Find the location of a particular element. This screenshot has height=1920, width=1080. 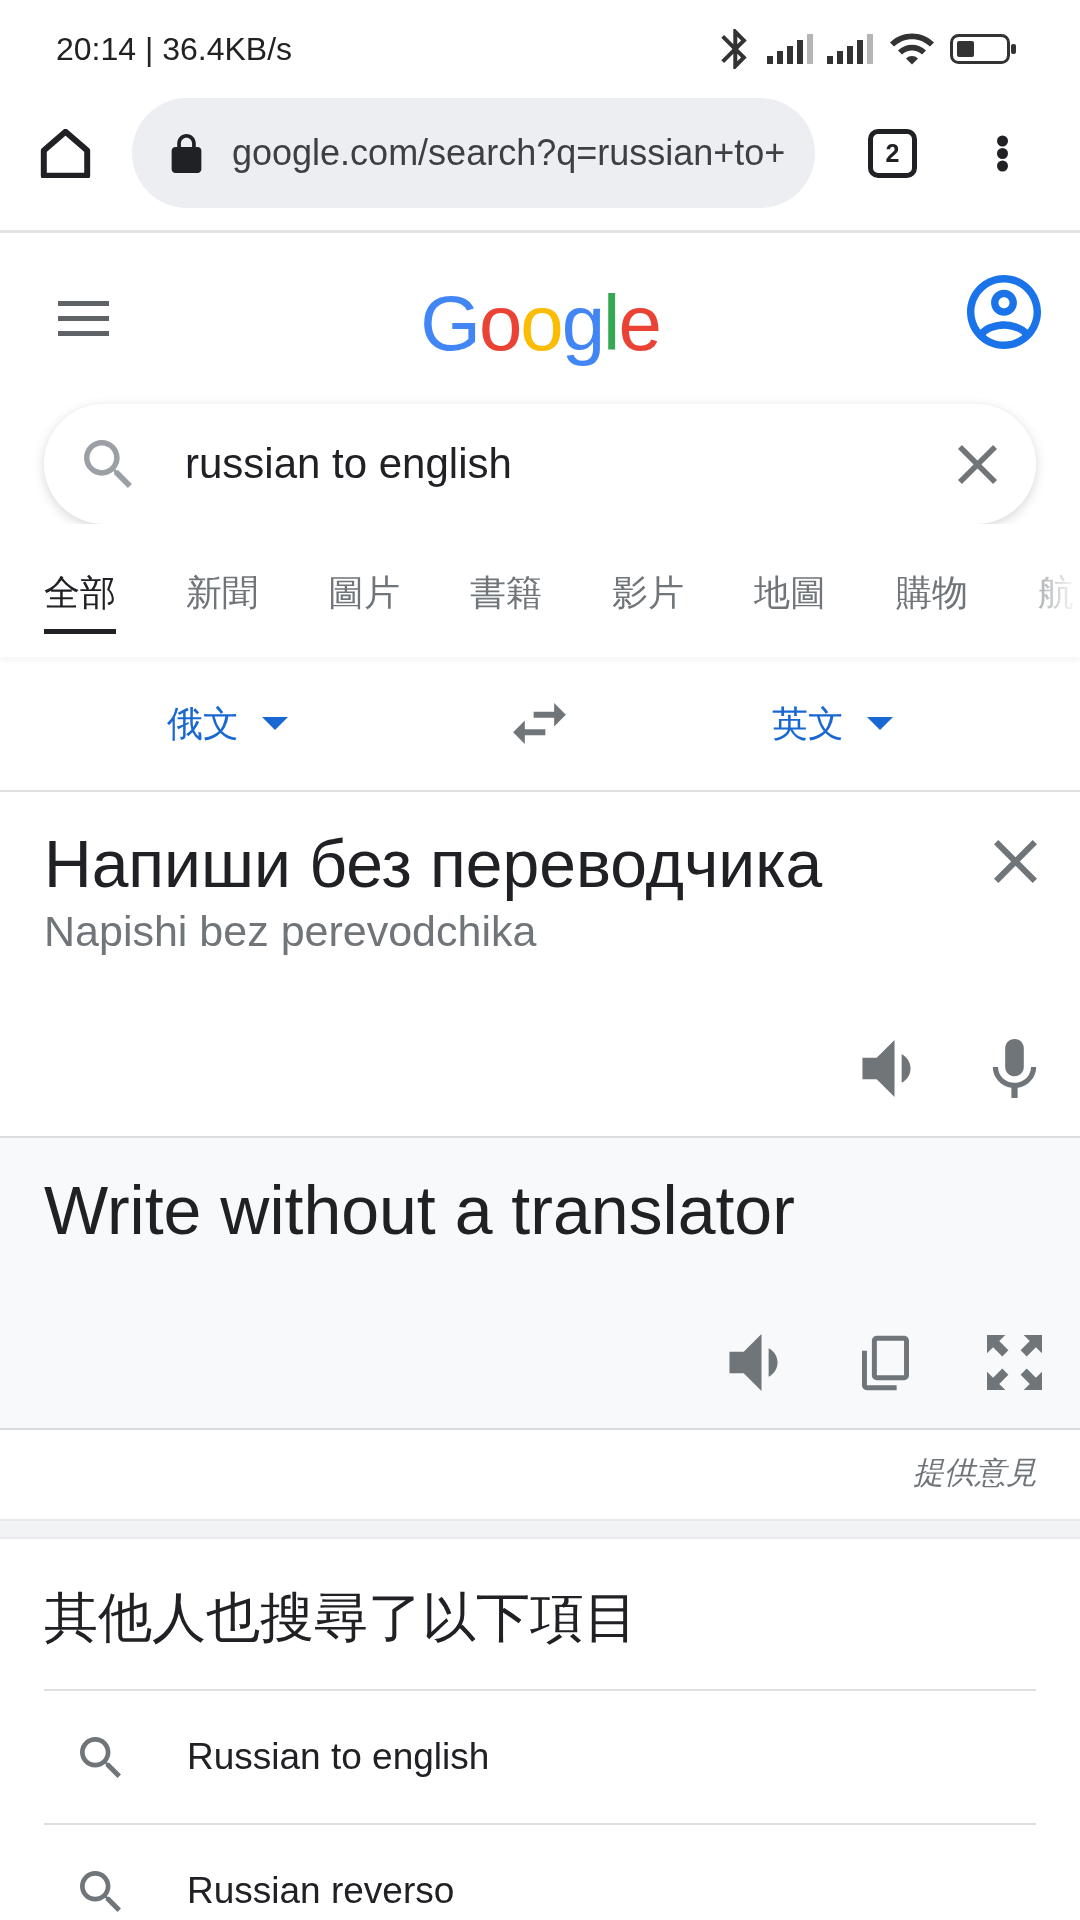

tab: 書籍 is located at coordinates (506, 602).